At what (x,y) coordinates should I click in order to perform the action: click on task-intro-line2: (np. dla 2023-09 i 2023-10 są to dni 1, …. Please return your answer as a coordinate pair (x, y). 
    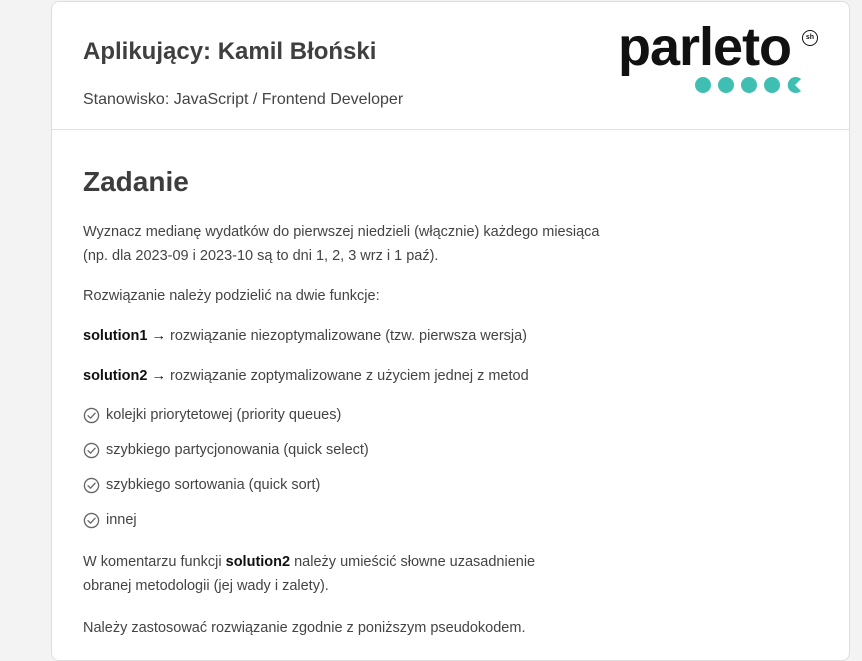
    Looking at the image, I should click on (261, 256).